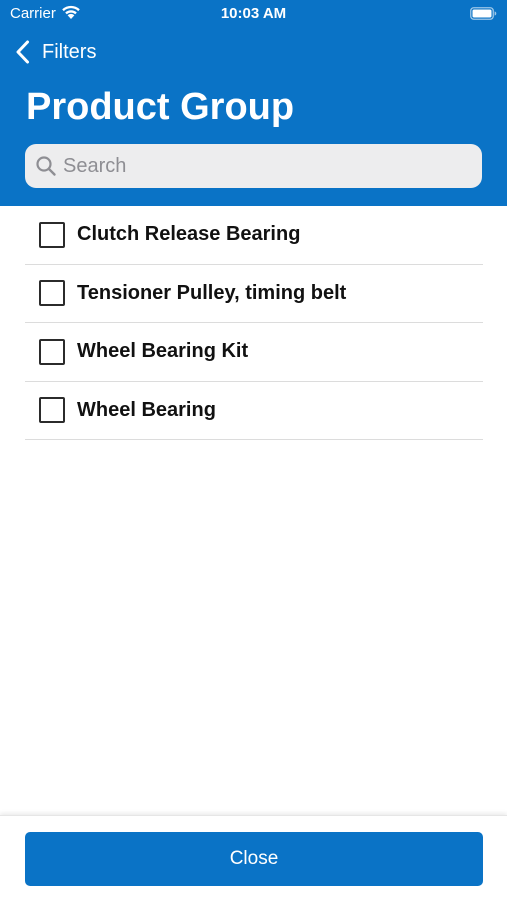 Image resolution: width=507 pixels, height=900 pixels. I want to click on close-button: Close, so click(254, 859).